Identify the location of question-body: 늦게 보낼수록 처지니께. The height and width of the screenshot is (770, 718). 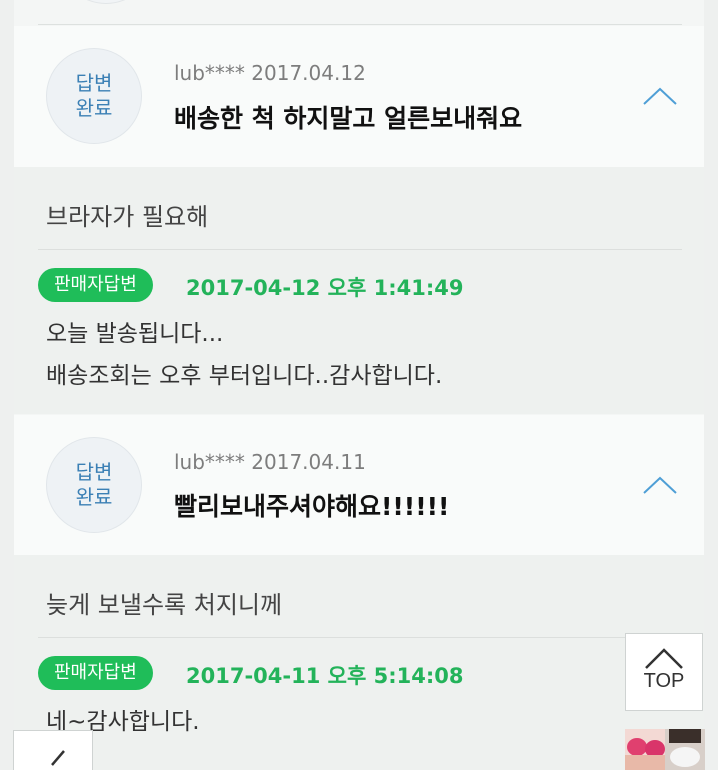
(164, 605).